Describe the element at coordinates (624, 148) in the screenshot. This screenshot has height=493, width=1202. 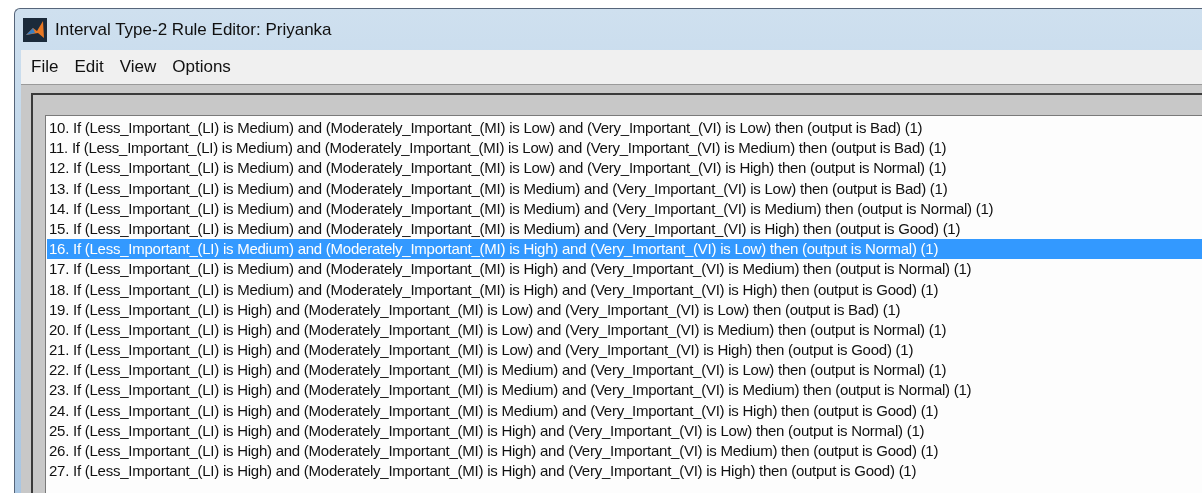
I see `rule-item: 11. If (Less_Important_(LI) is Medium) and (Moderately_Important_(MI) is Low) and (Very_Important_(VI) is Medium) then (output is Bad) (1)` at that location.